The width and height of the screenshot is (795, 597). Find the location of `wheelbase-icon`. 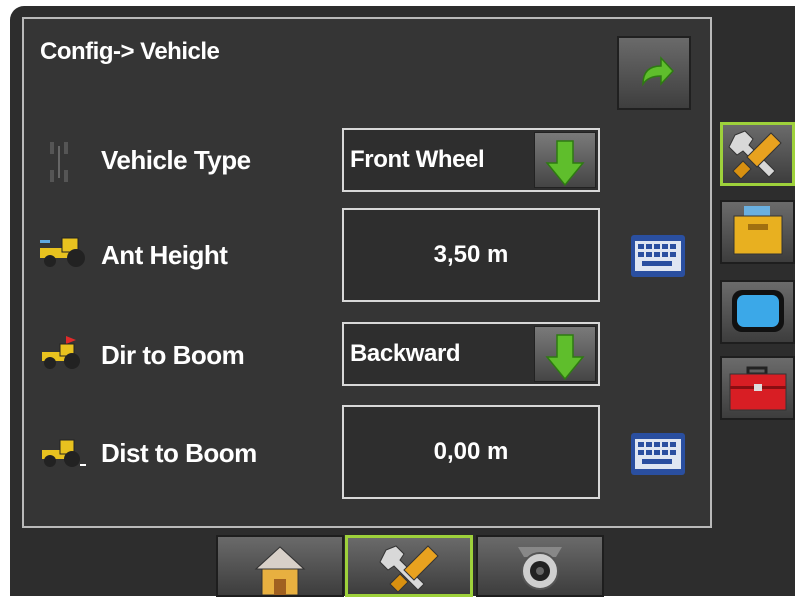

wheelbase-icon is located at coordinates (60, 162).